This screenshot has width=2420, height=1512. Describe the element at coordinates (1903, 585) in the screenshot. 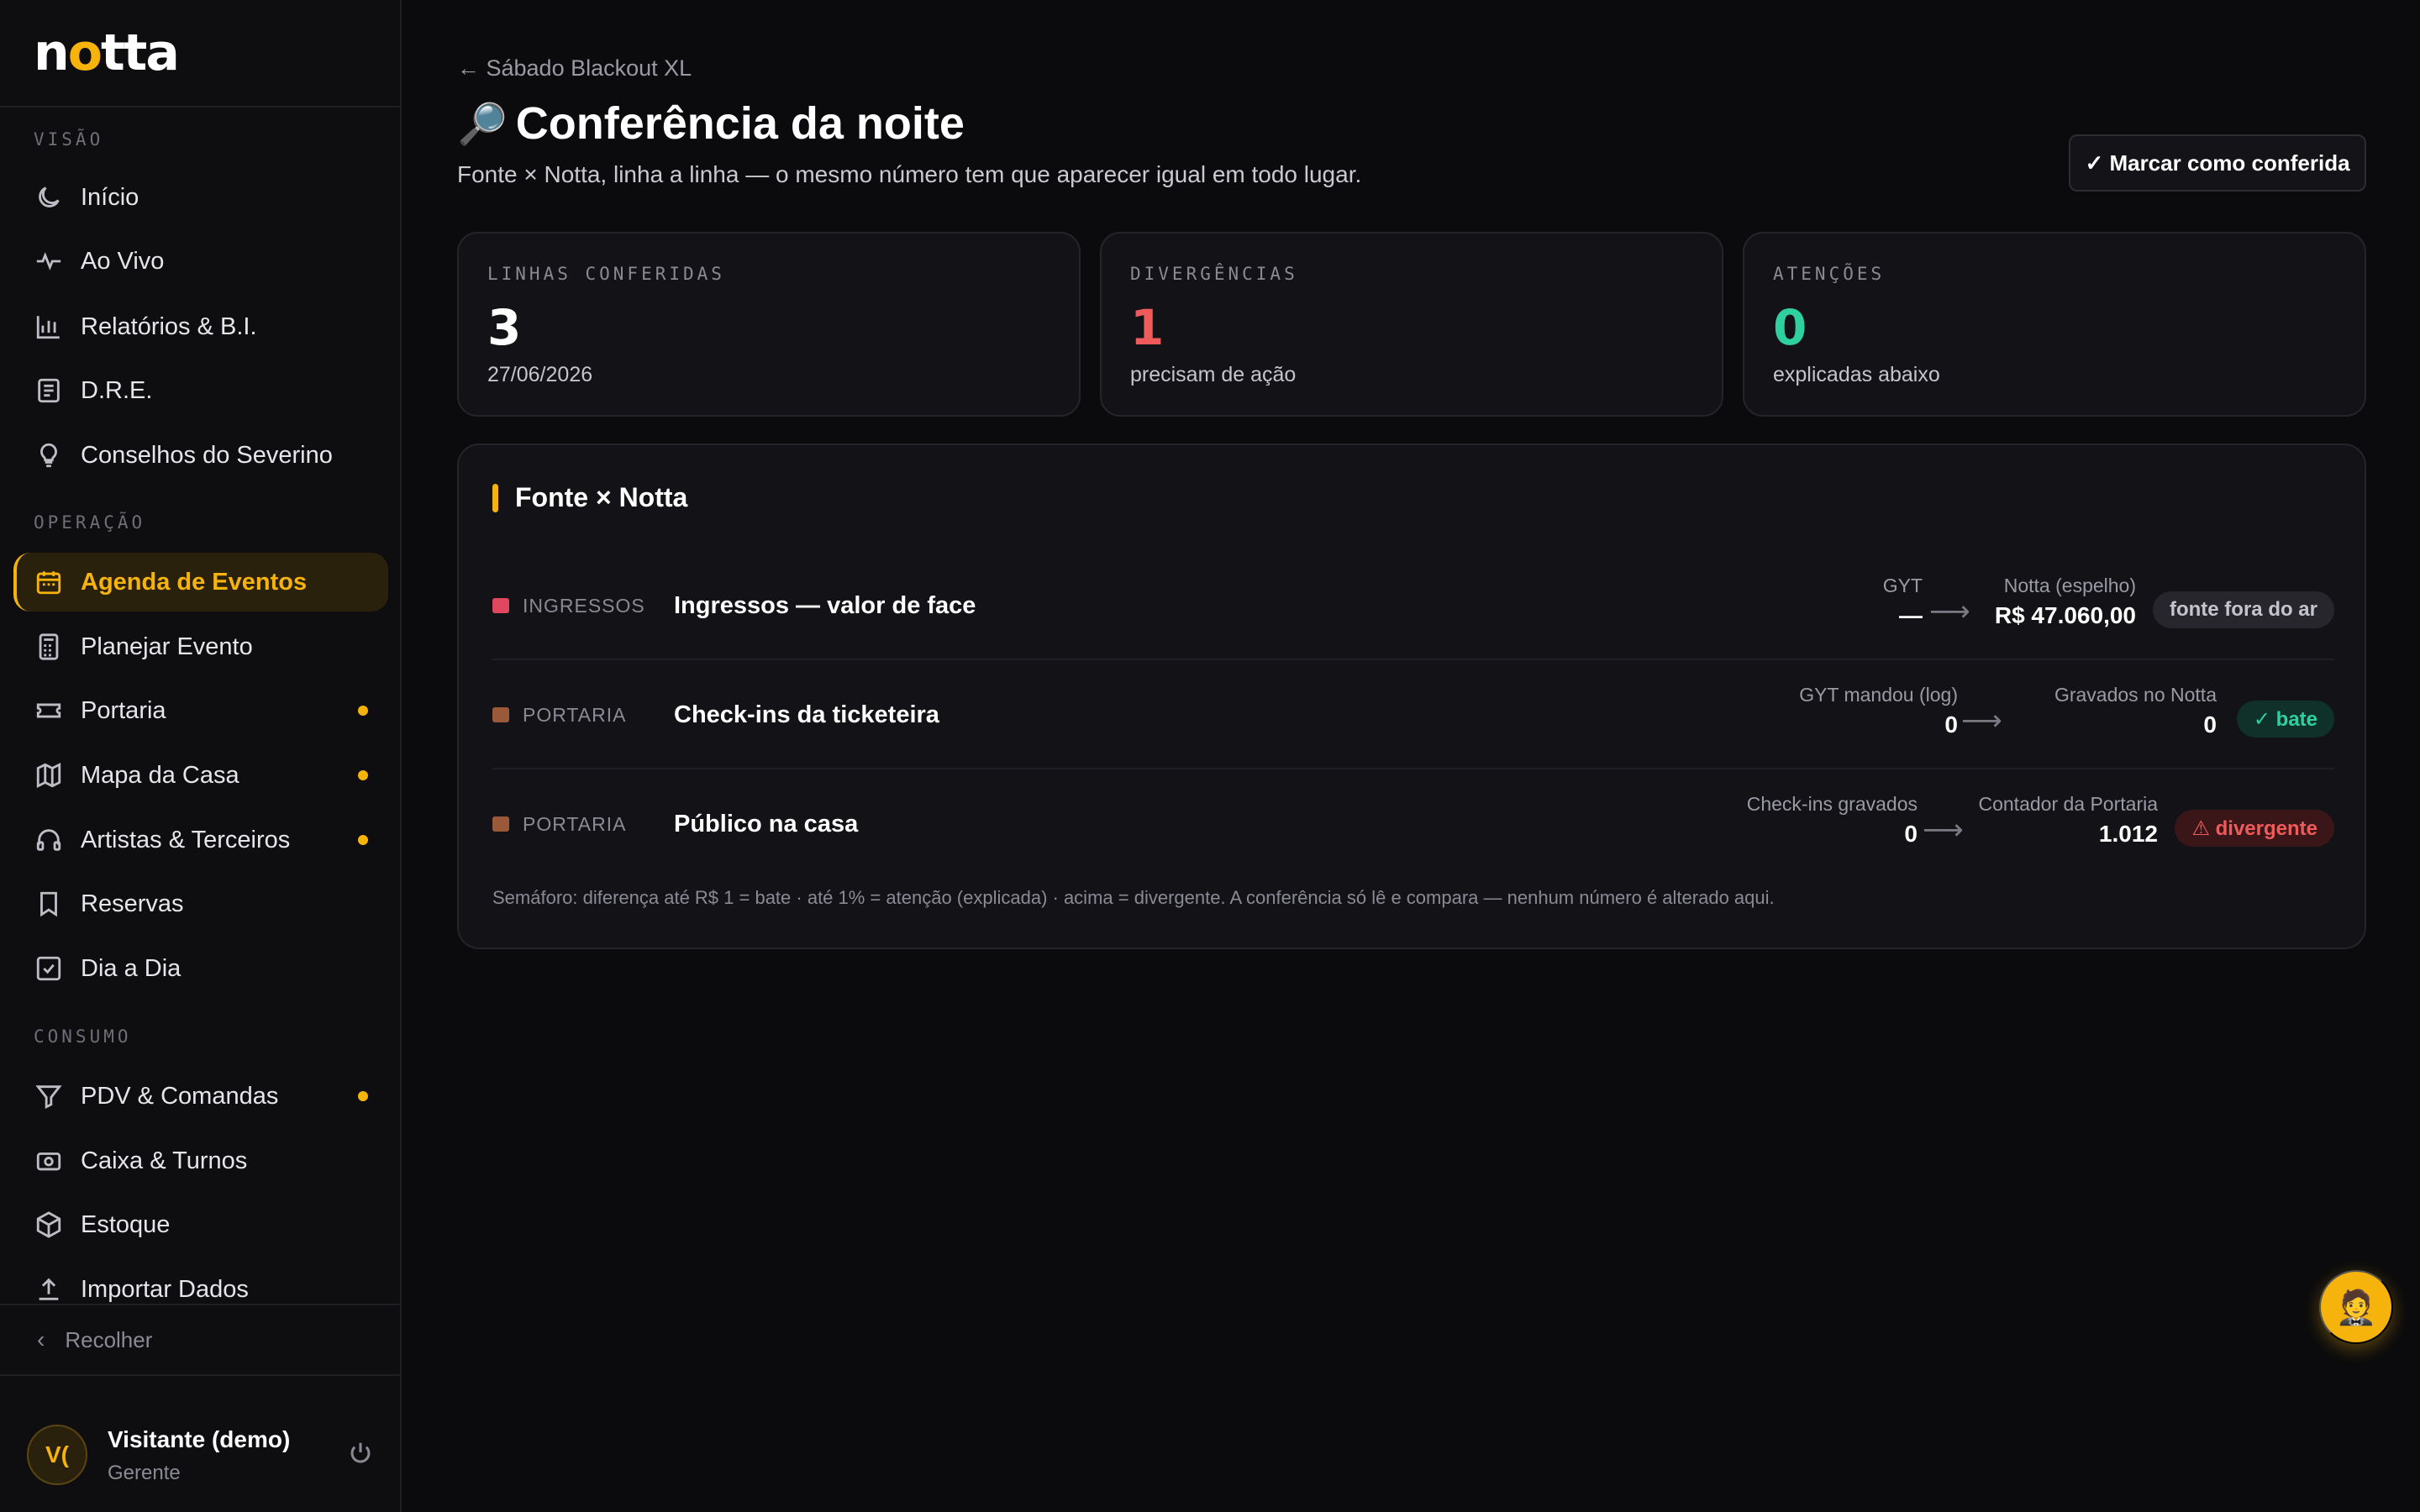

I see `source-label: GYT` at that location.